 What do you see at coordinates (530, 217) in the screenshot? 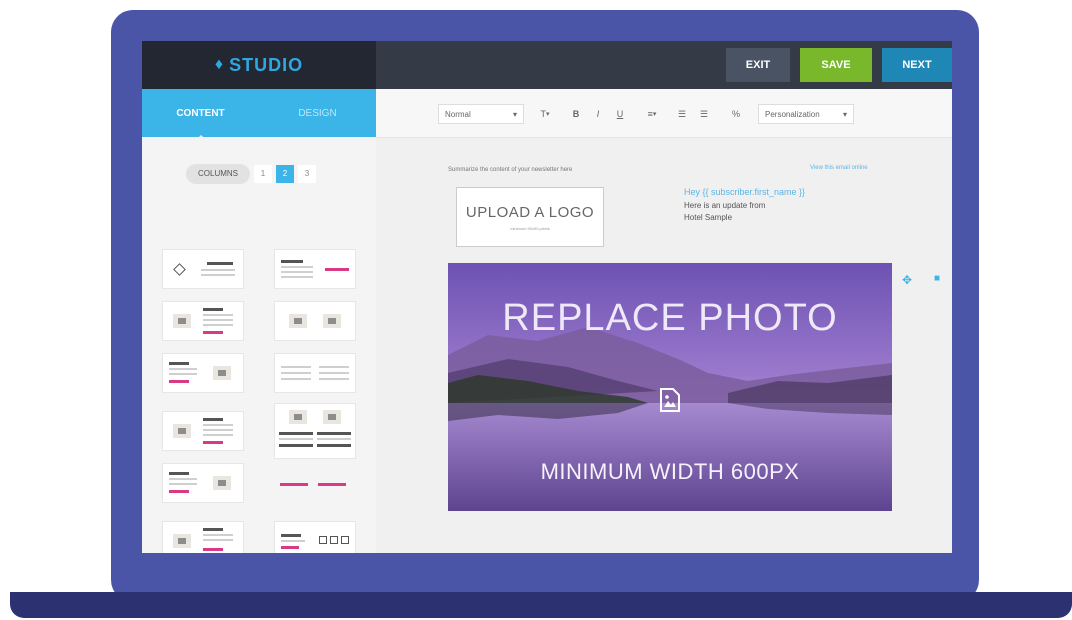
I see `upload-logo-box: UPLOAD A LOGO minimum 90x90 pixels` at bounding box center [530, 217].